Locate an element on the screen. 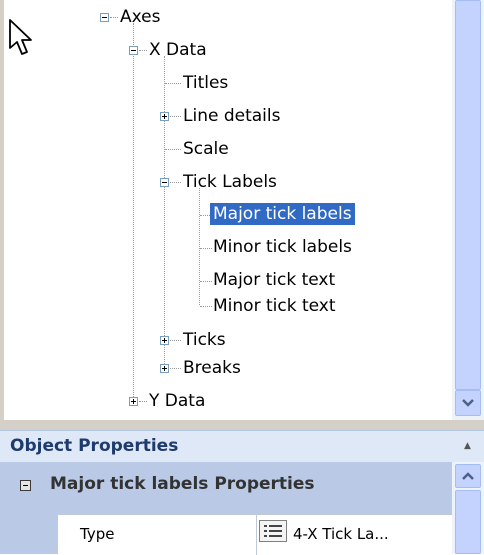 This screenshot has width=484, height=555. tree-node-ticks: Ticks is located at coordinates (204, 340).